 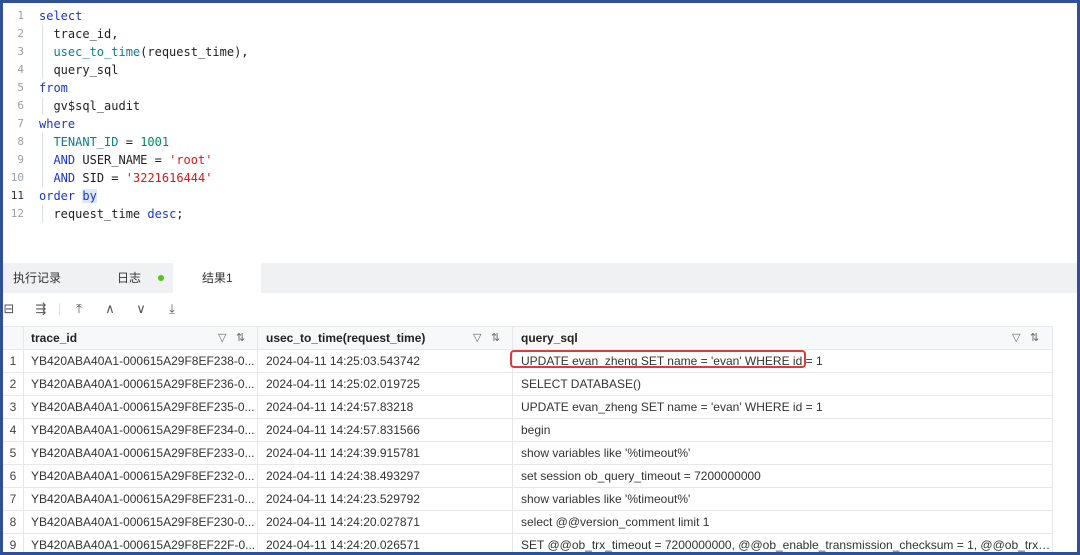 I want to click on cell-time: 2024-04-11 14:25:02.019725, so click(x=385, y=384).